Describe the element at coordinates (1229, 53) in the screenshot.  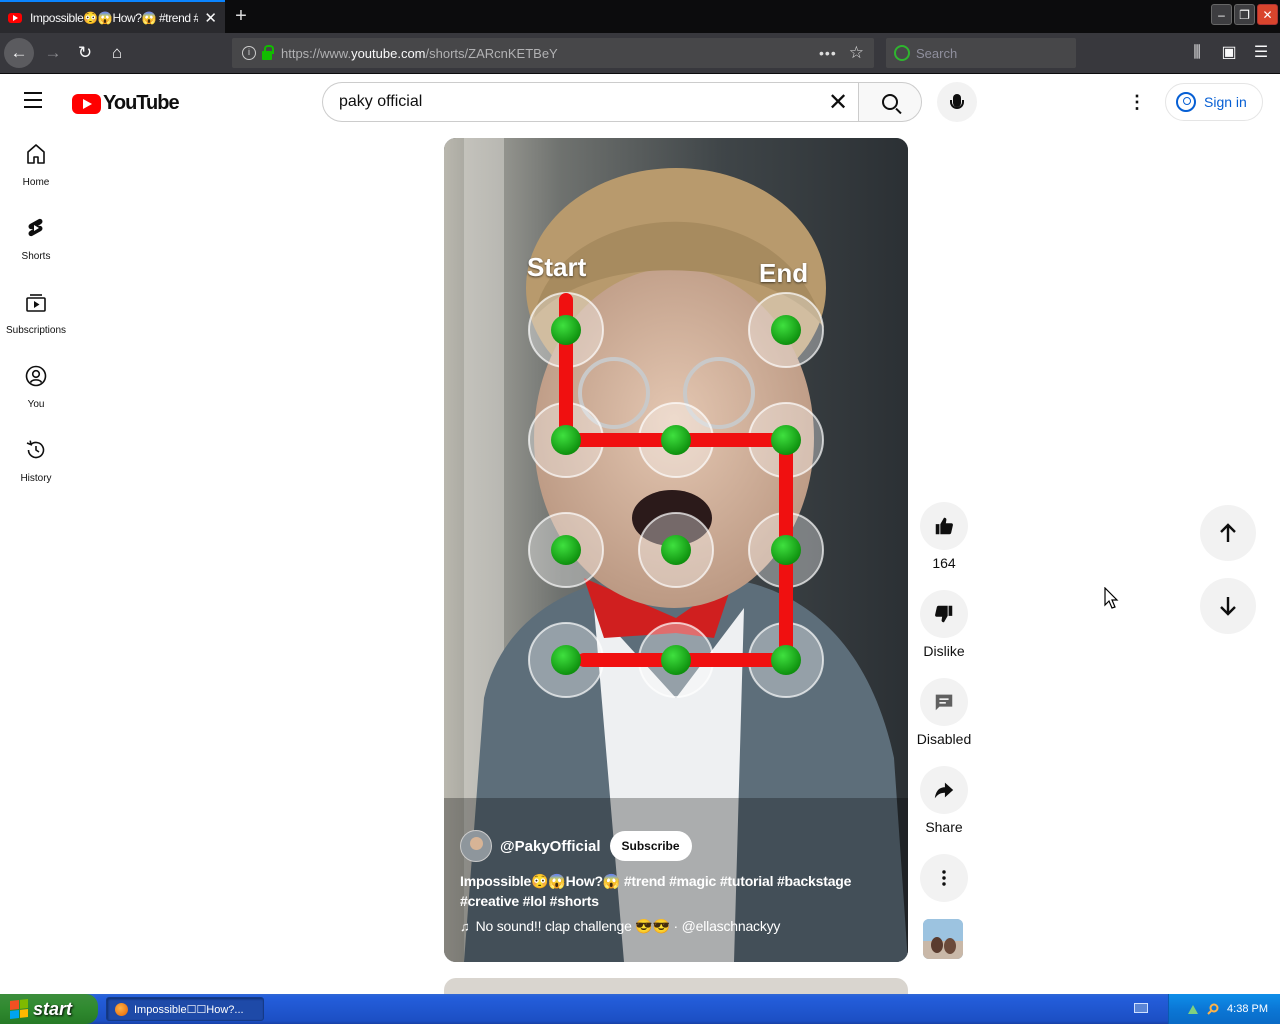
I see `sidebar-icon: ▣` at that location.